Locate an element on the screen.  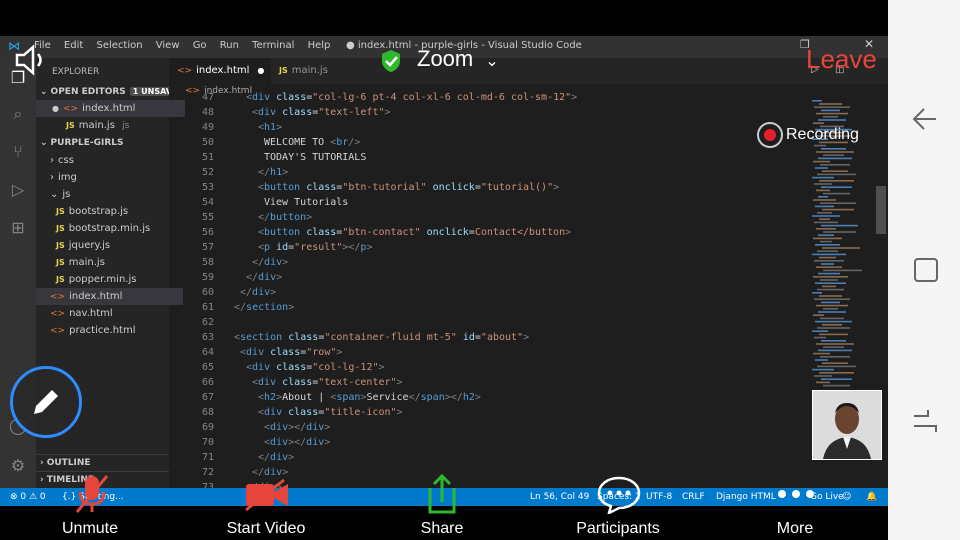
tree-item: ⌄ js is located at coordinates (109, 194).